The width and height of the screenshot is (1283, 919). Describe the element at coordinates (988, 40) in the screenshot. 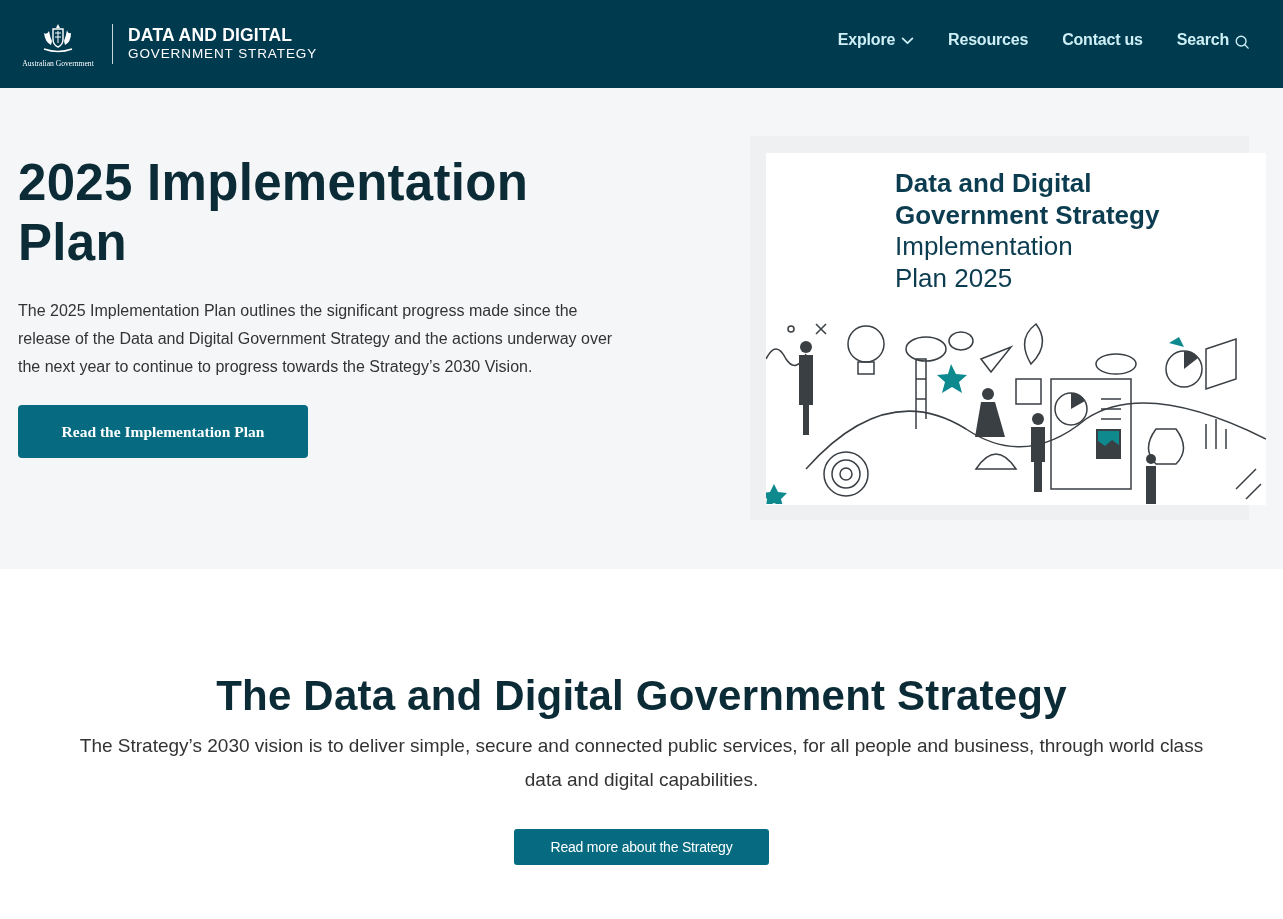

I see `nav-link: Resources` at that location.